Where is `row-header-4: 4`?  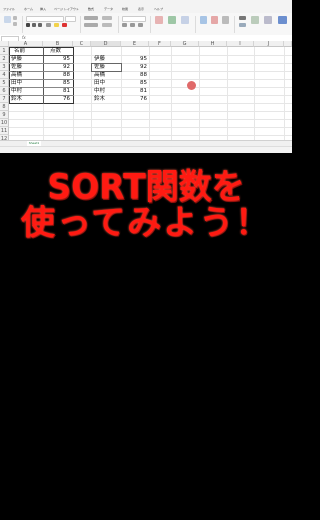
row-header-4: 4 is located at coordinates (4, 75).